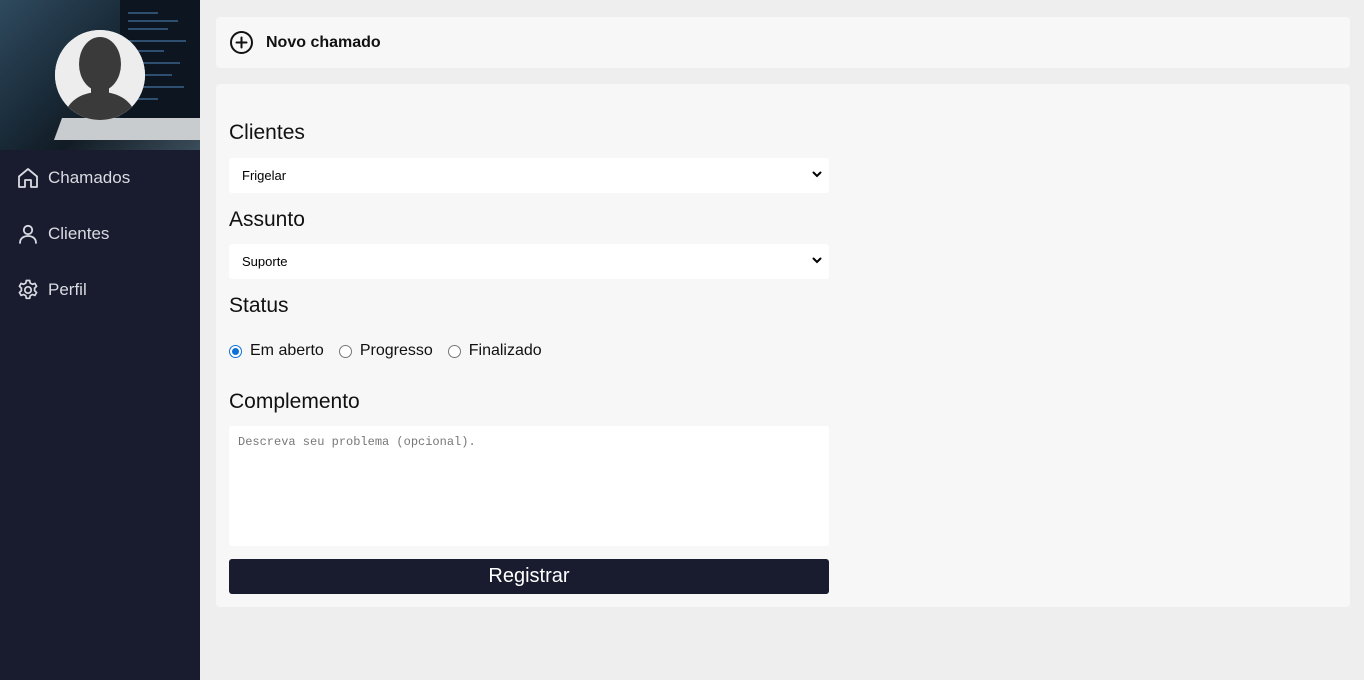 The height and width of the screenshot is (680, 1364). I want to click on user-icon, so click(28, 234).